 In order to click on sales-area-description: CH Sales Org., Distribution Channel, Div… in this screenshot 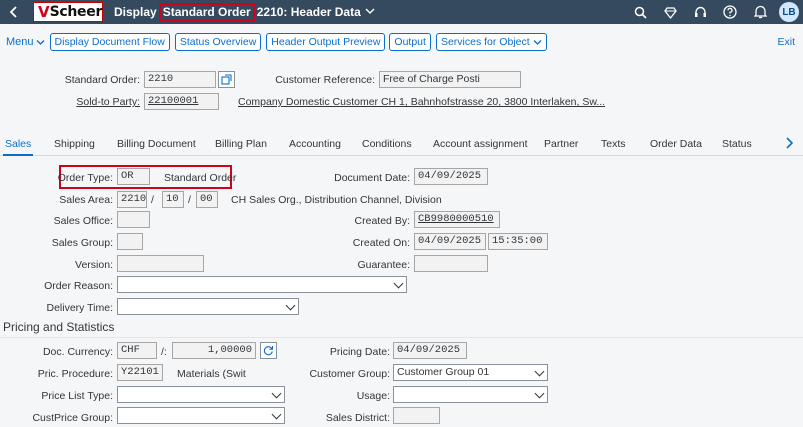, I will do `click(336, 200)`.